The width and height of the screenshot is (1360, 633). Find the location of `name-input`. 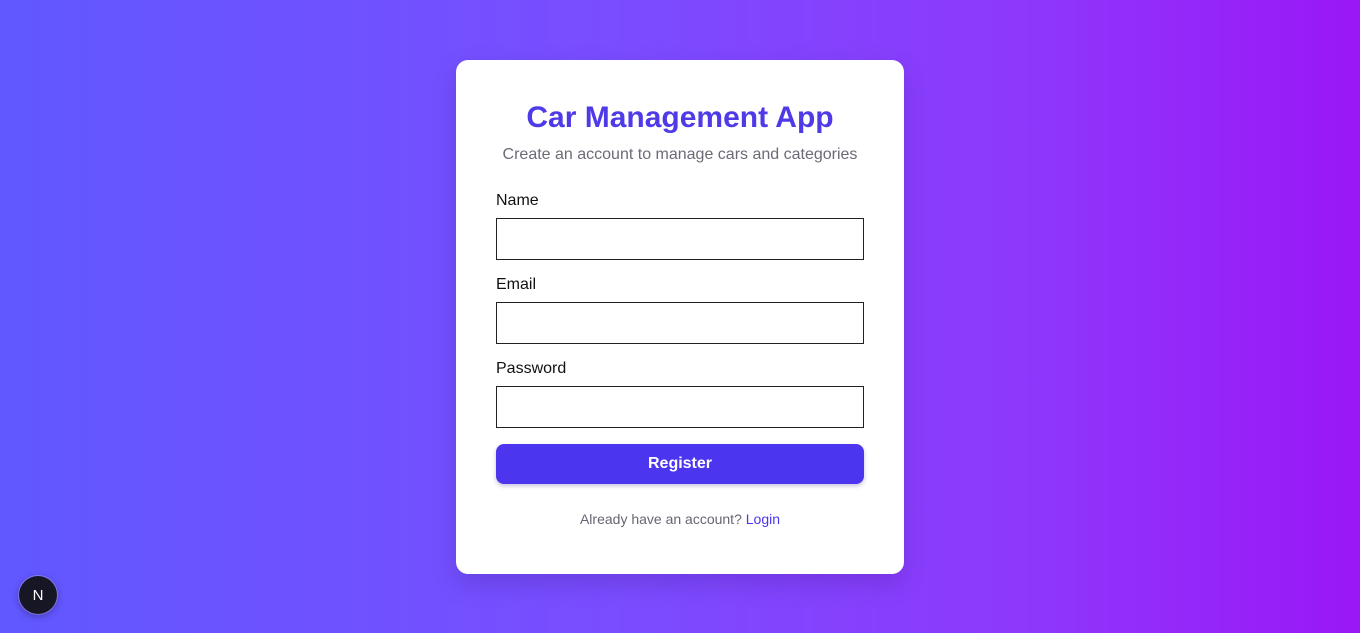

name-input is located at coordinates (680, 239).